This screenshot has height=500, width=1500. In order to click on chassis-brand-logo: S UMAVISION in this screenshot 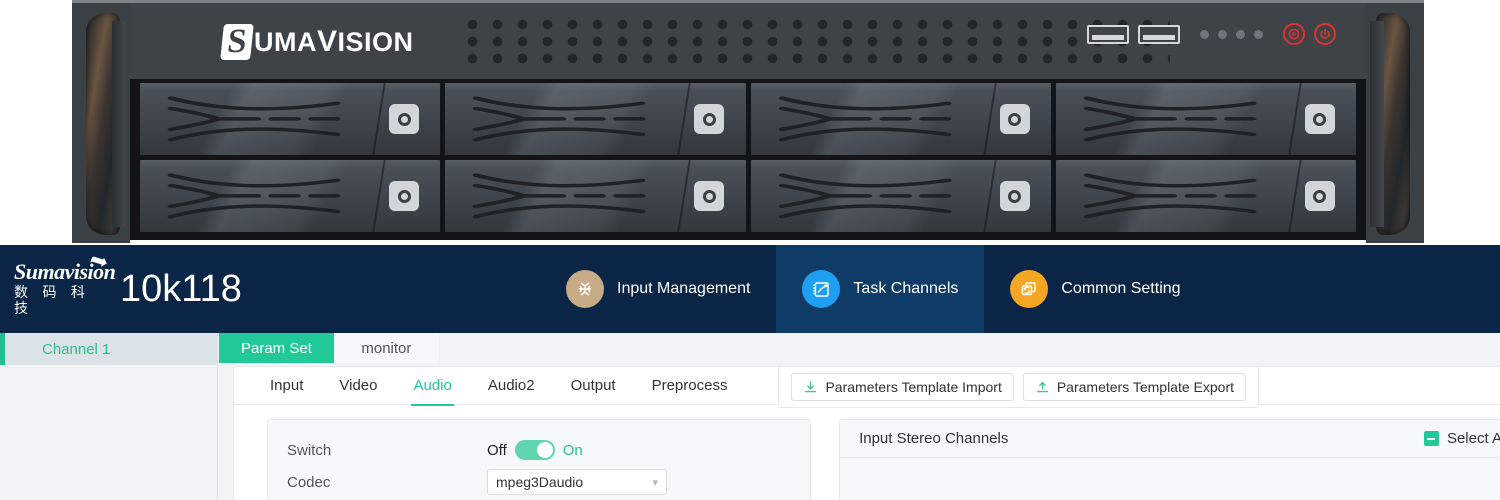, I will do `click(318, 42)`.